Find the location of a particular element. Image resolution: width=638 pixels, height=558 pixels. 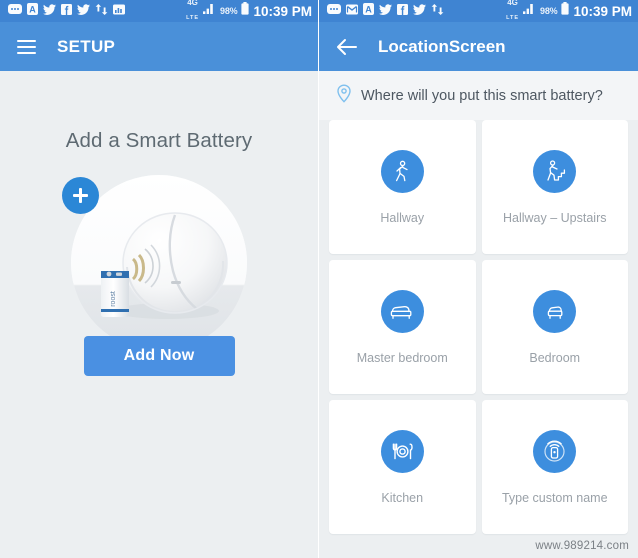

primary-action-row: Add Now is located at coordinates (159, 356).